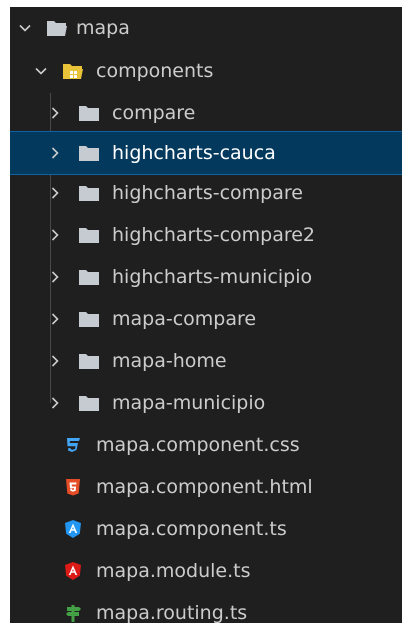 This screenshot has height=630, width=412. I want to click on folder-open-icon, so click(57, 28).